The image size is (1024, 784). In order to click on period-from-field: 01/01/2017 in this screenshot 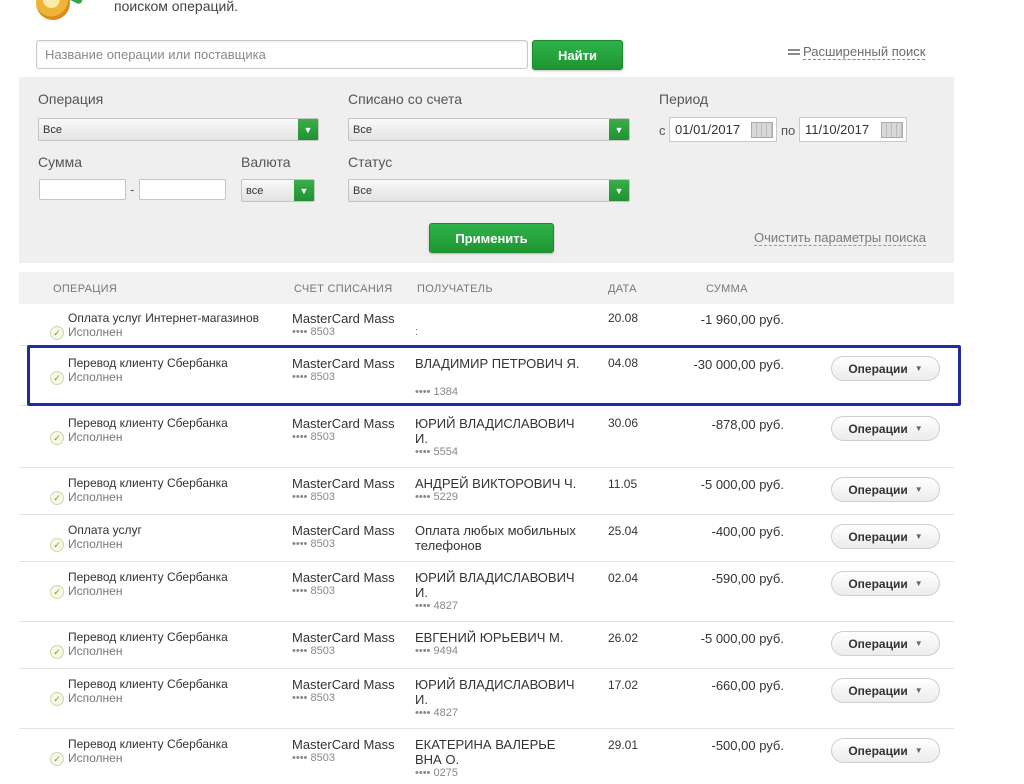, I will do `click(723, 129)`.